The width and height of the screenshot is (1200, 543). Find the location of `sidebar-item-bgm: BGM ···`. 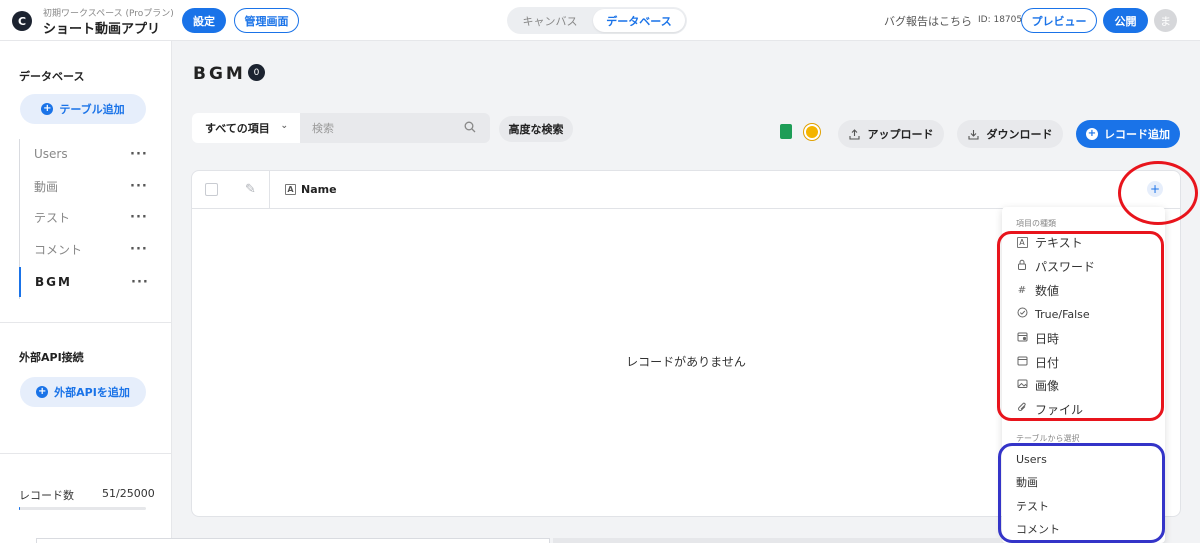

sidebar-item-bgm: BGM ··· is located at coordinates (86, 282).